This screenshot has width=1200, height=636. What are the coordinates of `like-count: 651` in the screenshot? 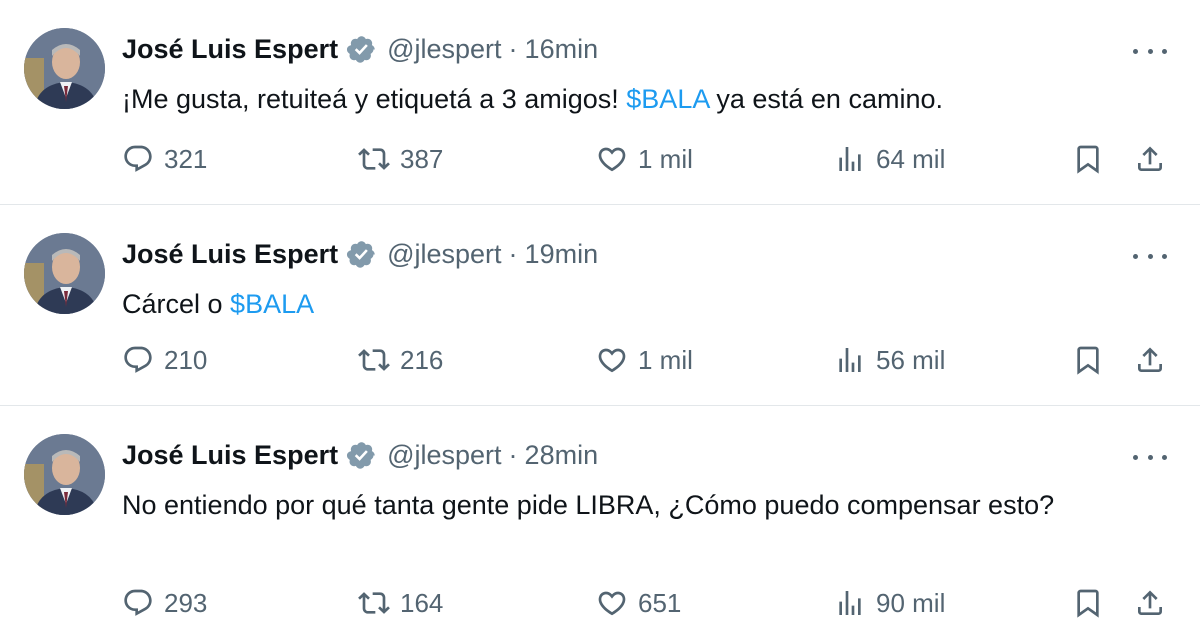 It's located at (660, 602).